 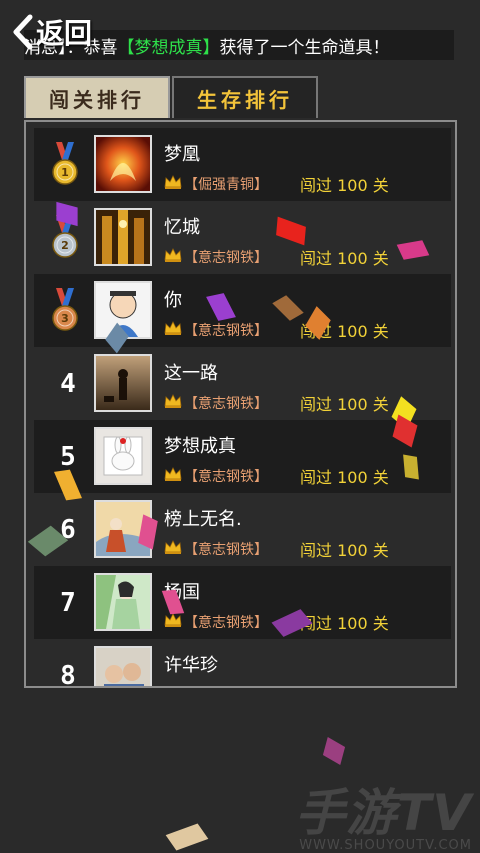 I want to click on ranking-tabs: 闯关排行 生存排行, so click(x=172, y=98).